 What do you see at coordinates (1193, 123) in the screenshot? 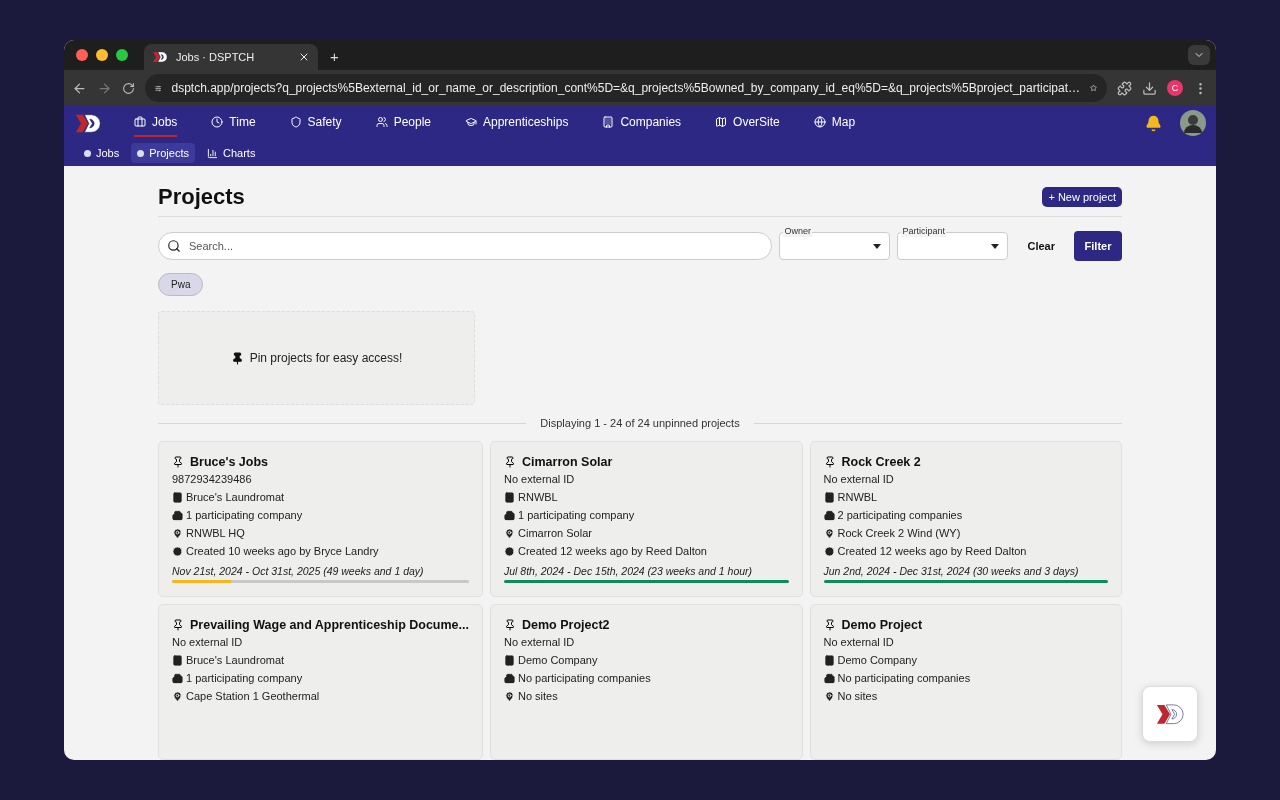
I see `user-avatar` at bounding box center [1193, 123].